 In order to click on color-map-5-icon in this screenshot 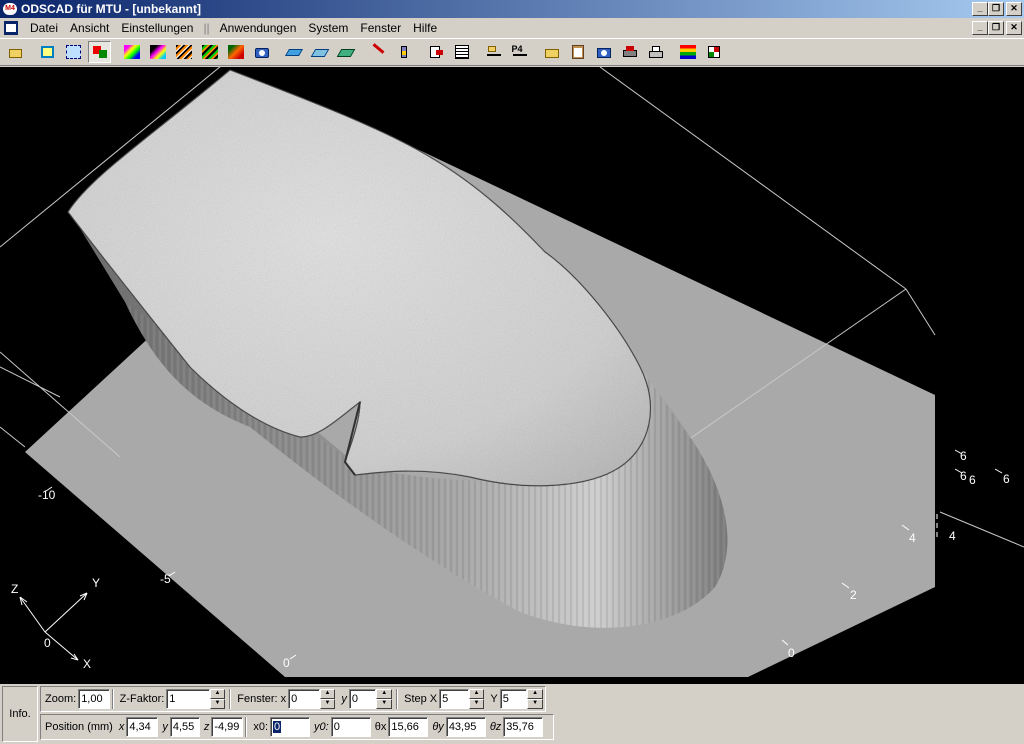, I will do `click(235, 52)`.